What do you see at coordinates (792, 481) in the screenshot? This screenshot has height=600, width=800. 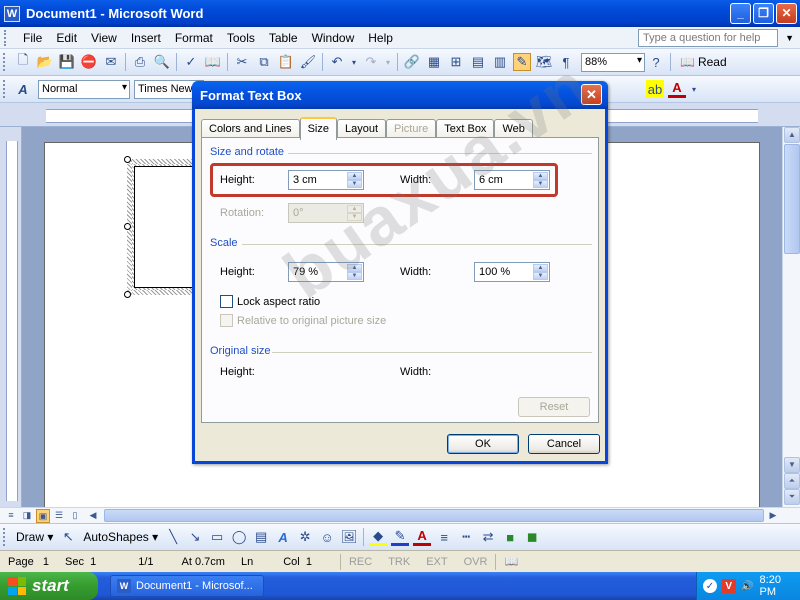 I see `prev-page-icon: ⏶` at bounding box center [792, 481].